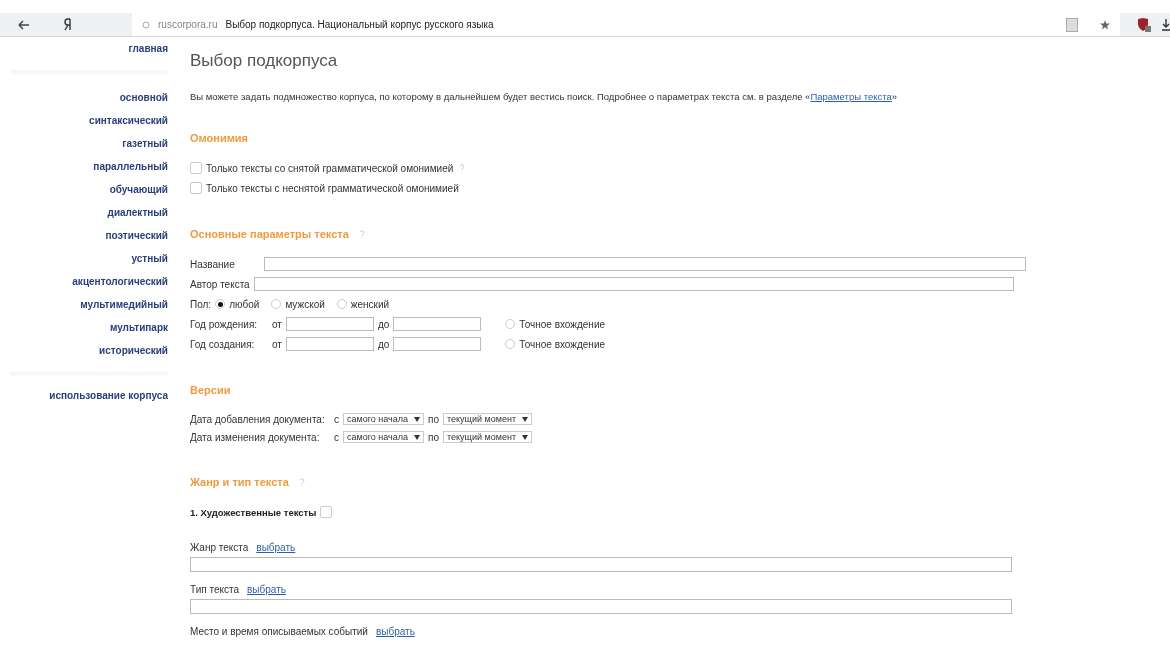 This screenshot has width=1170, height=659. Describe the element at coordinates (626, 24) in the screenshot. I see `address-bar: ruscorpora.ru Выбор подкорпуса. Национальный корпус русского языка` at that location.